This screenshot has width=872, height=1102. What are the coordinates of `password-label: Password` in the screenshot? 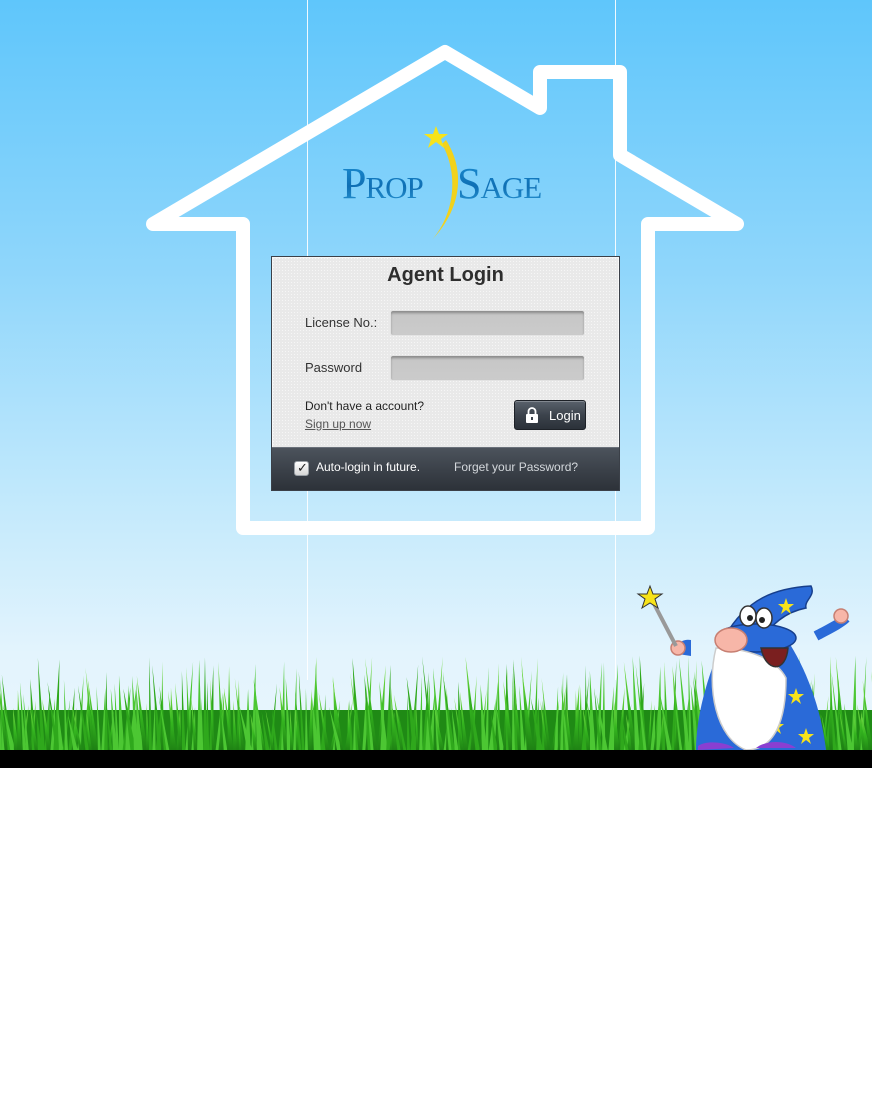 It's located at (334, 367).